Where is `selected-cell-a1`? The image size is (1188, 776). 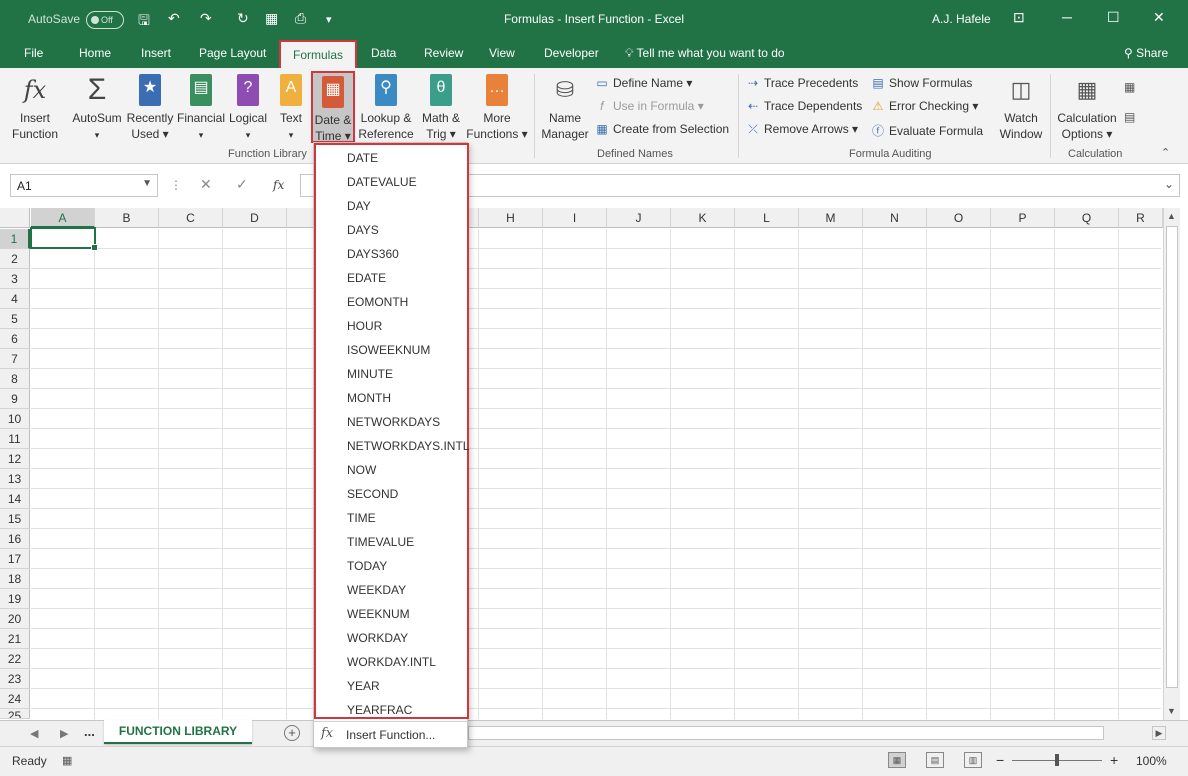
selected-cell-a1 is located at coordinates (64, 239).